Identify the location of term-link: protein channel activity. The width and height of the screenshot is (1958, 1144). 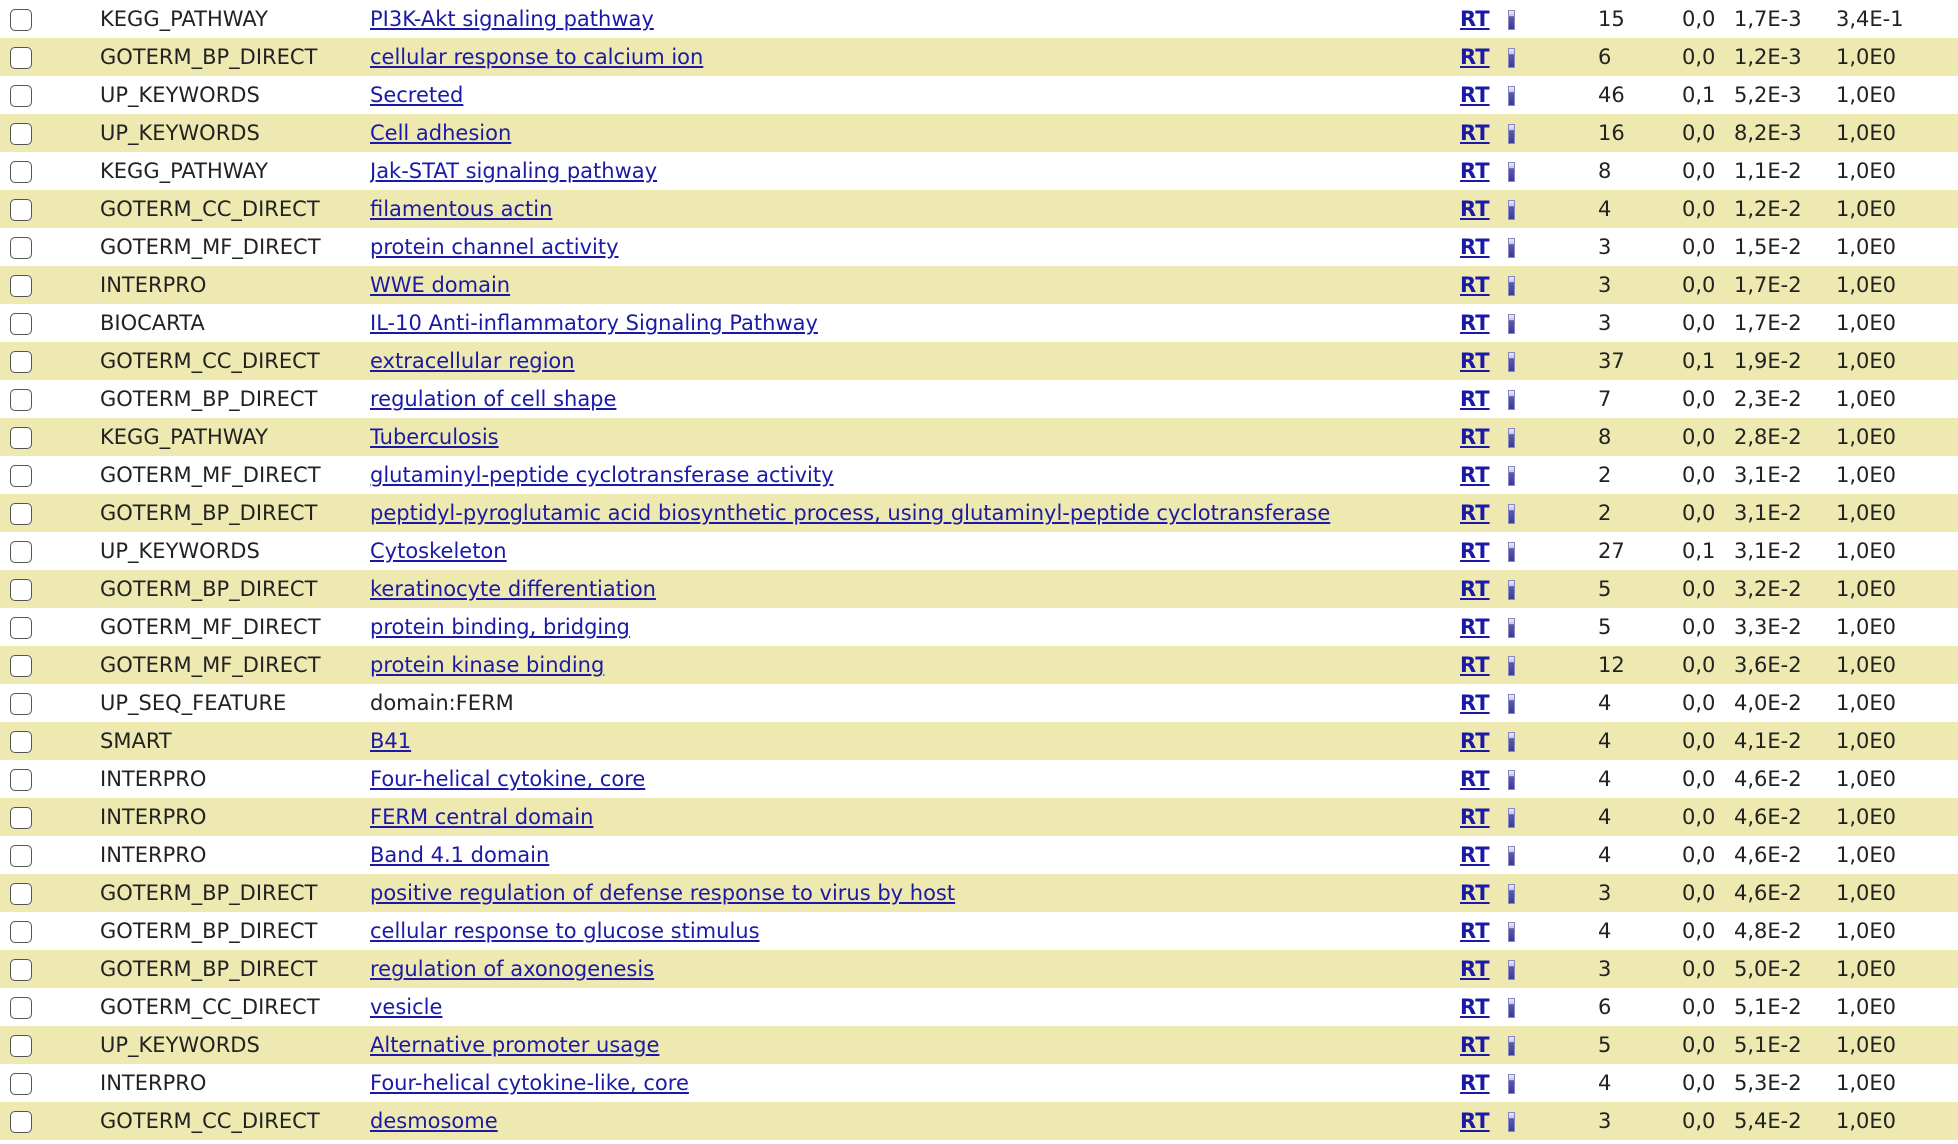
(494, 247).